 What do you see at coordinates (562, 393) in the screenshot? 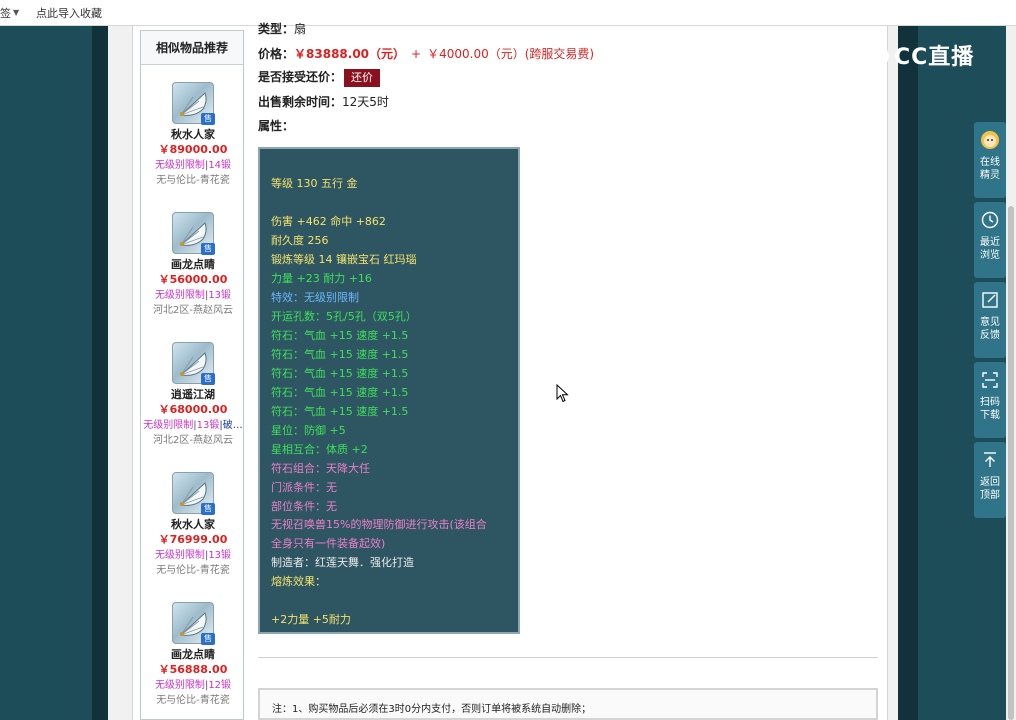
I see `mouse-cursor-icon` at bounding box center [562, 393].